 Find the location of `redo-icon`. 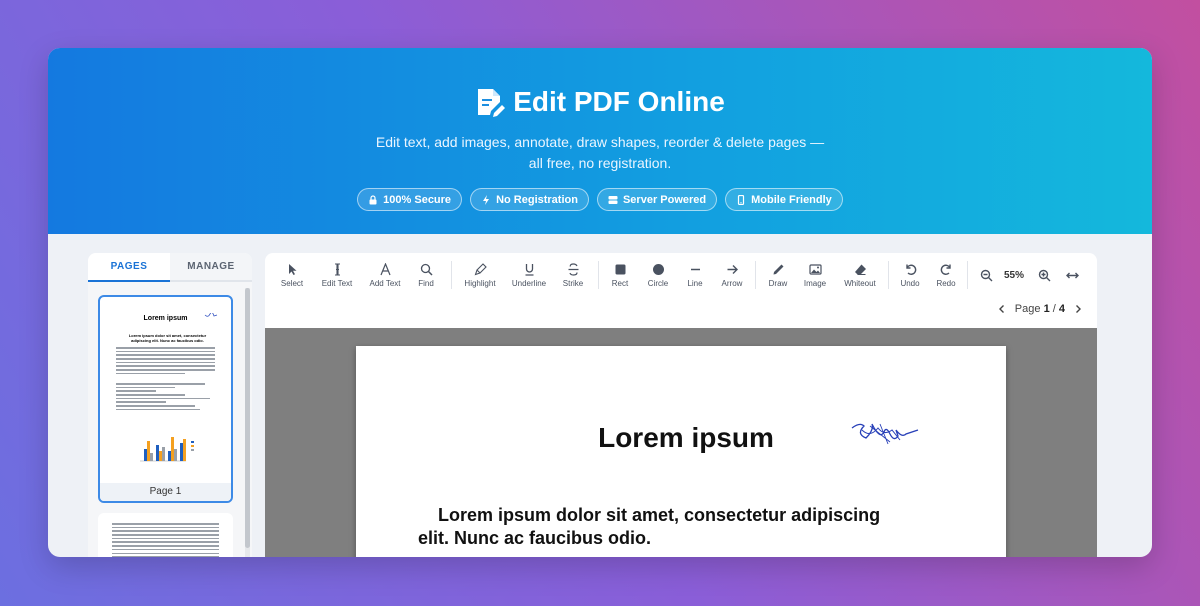

redo-icon is located at coordinates (945, 269).